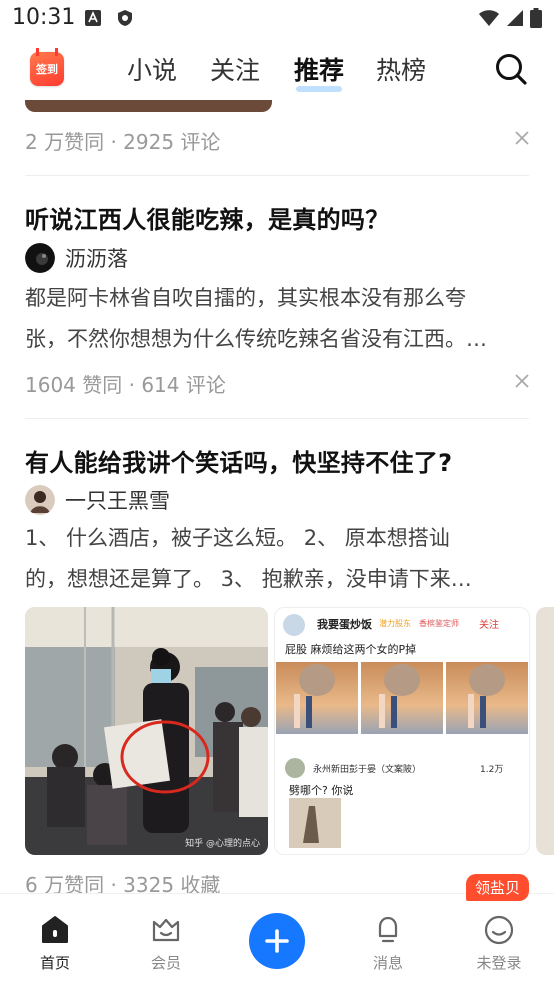  What do you see at coordinates (536, 18) in the screenshot?
I see `battery-icon` at bounding box center [536, 18].